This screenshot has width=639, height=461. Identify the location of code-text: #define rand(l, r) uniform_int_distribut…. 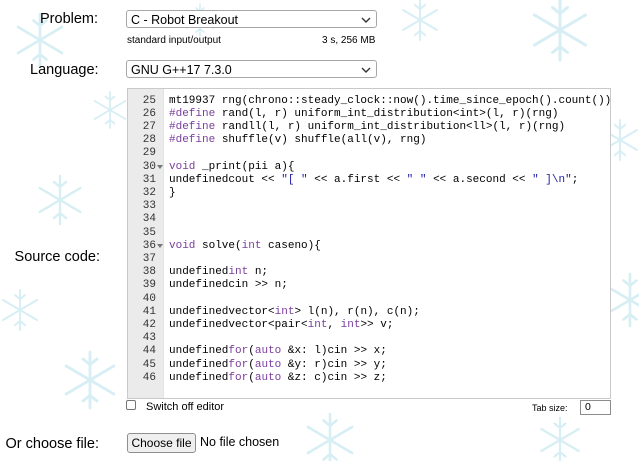
(363, 114).